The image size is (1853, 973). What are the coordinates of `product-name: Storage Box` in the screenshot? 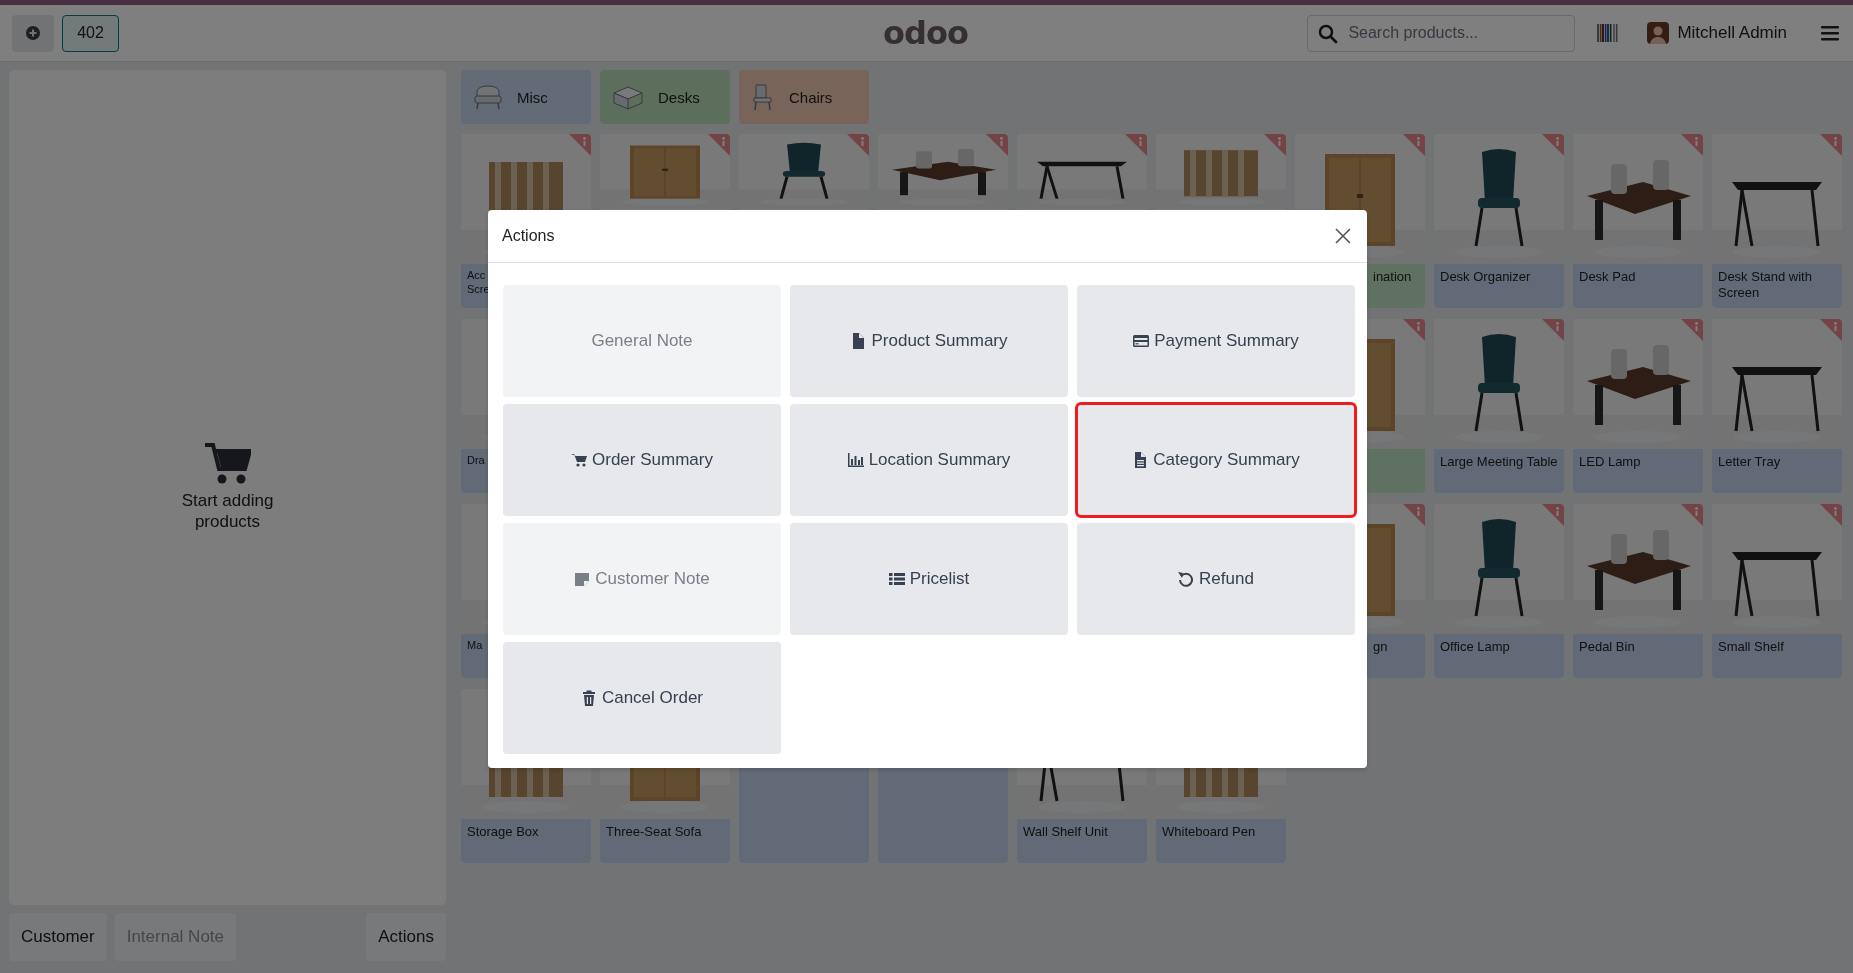 It's located at (526, 841).